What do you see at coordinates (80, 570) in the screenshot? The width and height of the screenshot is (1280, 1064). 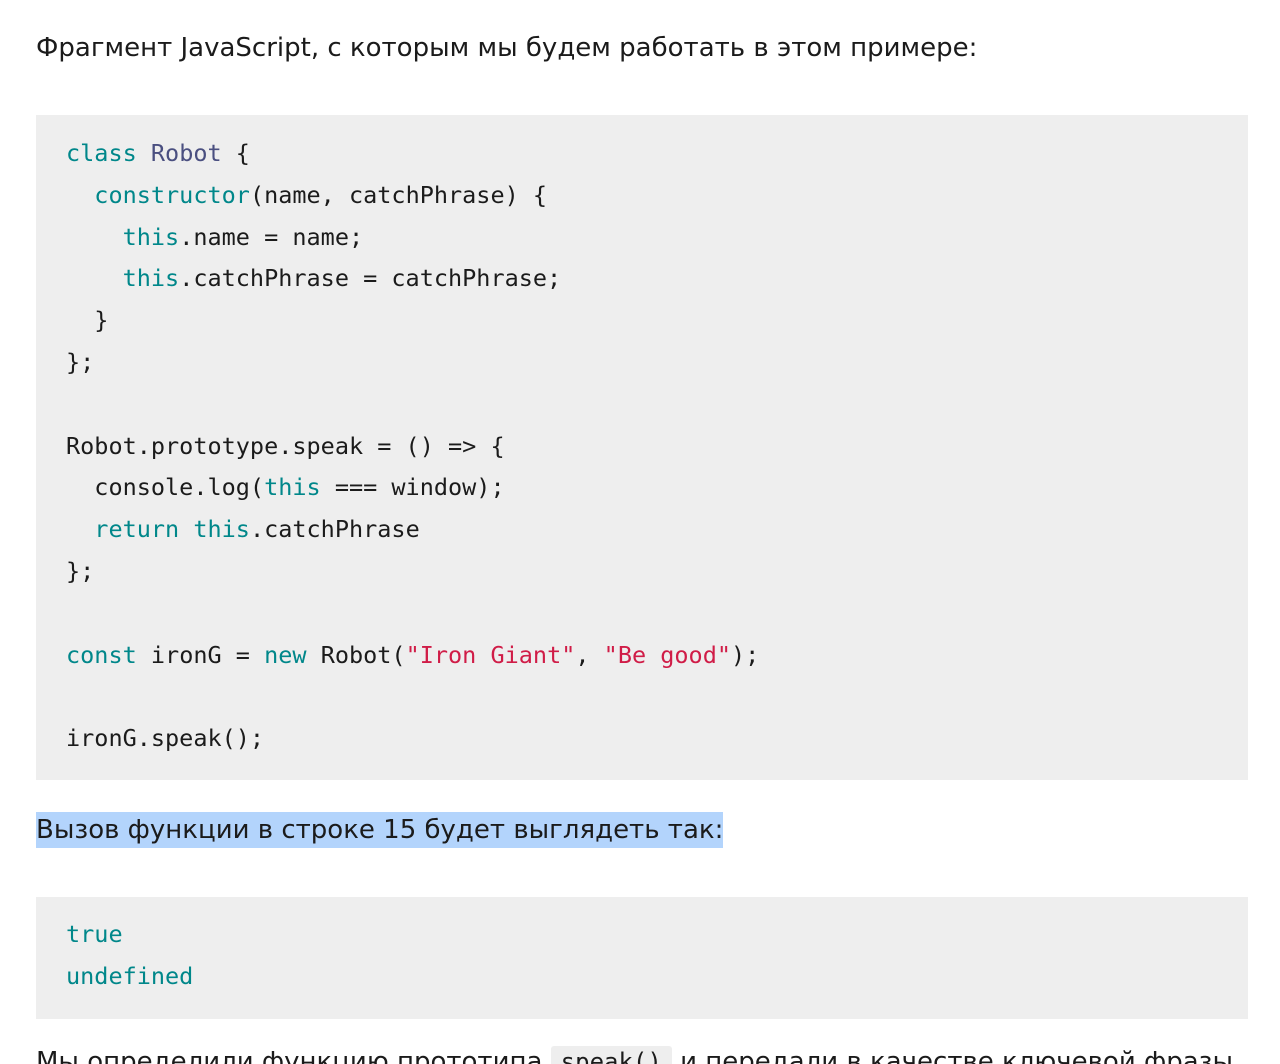 I see `code-line-10: };` at bounding box center [80, 570].